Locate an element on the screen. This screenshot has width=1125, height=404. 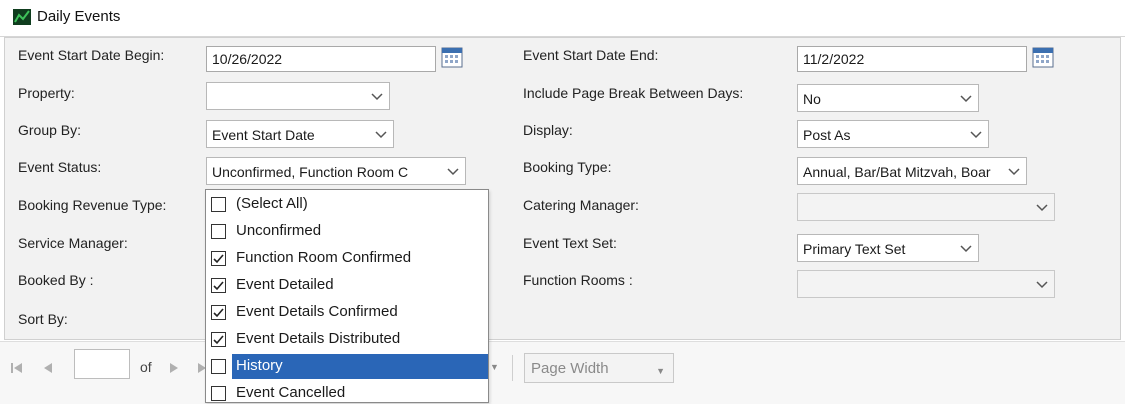
start-date-label: Event Start Date Begin: is located at coordinates (91, 55).